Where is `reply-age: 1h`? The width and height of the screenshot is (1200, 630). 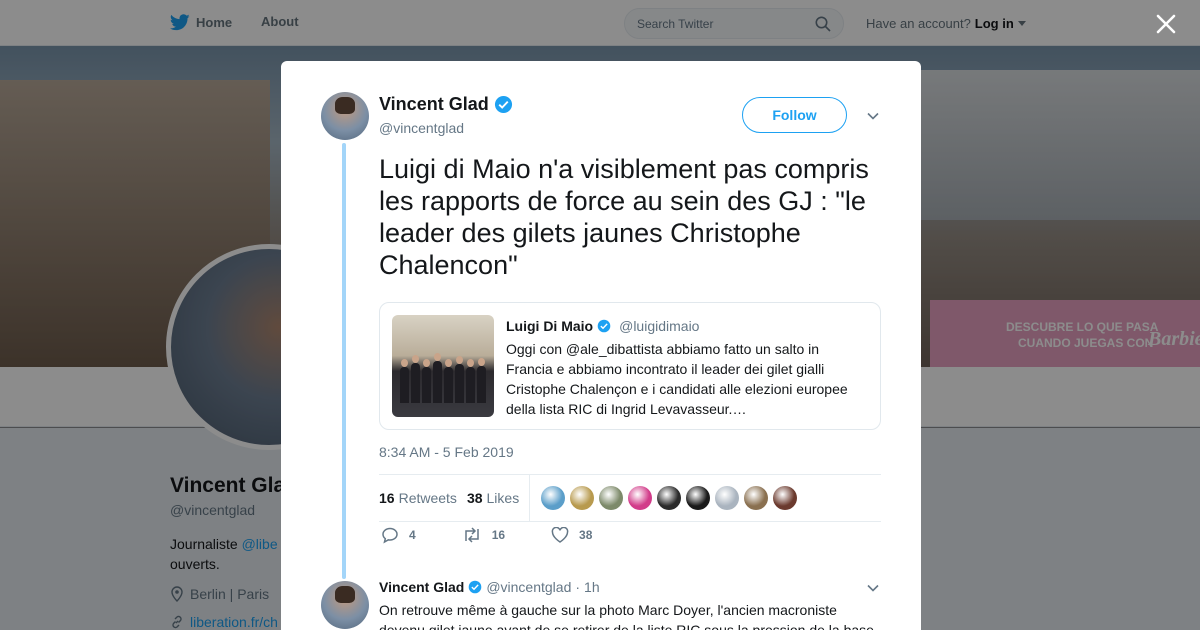 reply-age: 1h is located at coordinates (592, 587).